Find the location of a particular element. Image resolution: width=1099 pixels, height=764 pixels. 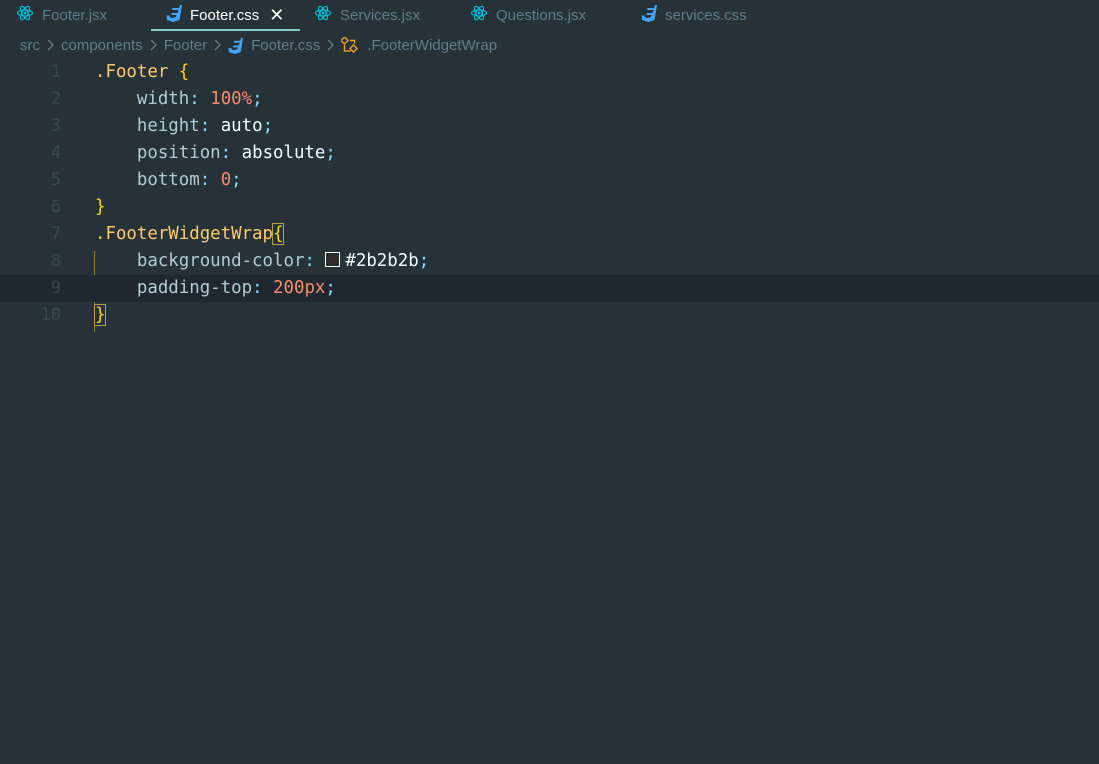

line-number: 10 is located at coordinates (50, 315).